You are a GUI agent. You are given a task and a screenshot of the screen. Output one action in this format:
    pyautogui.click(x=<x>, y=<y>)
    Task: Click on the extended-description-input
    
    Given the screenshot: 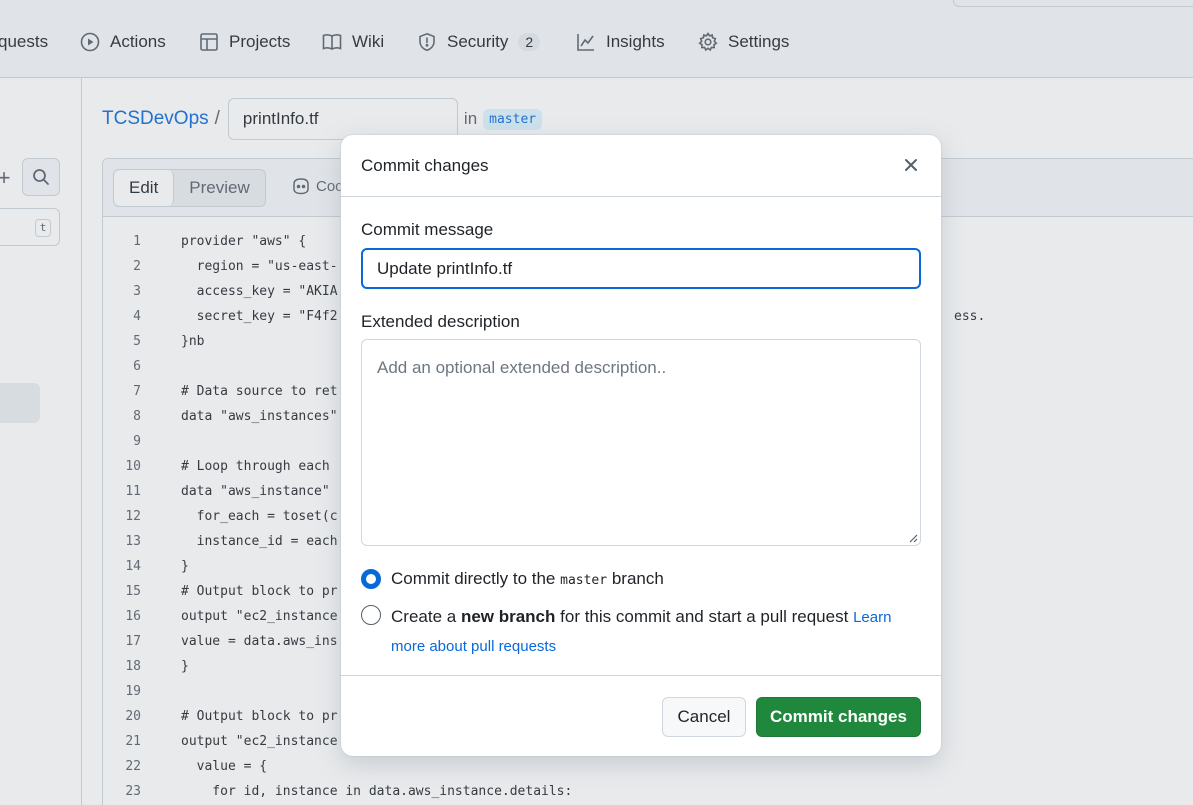 What is the action you would take?
    pyautogui.click(x=641, y=442)
    